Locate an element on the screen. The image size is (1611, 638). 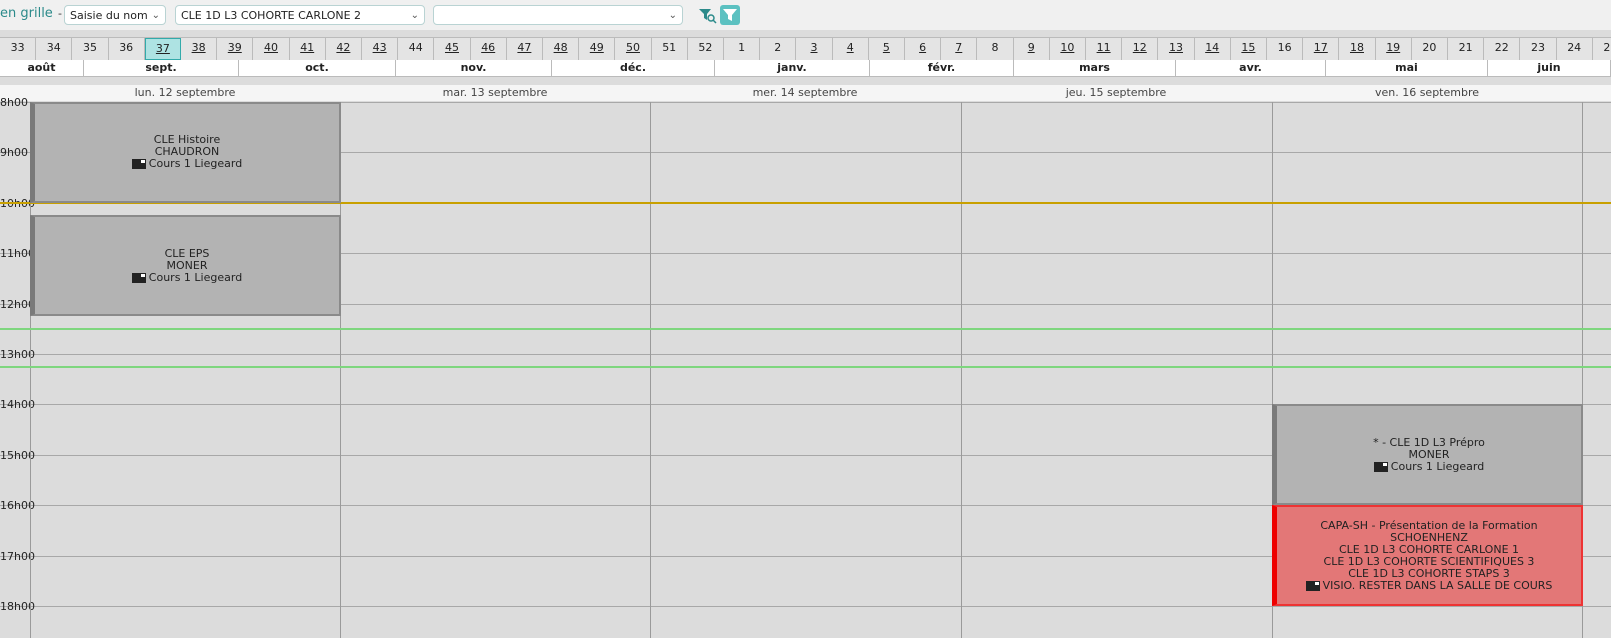
event-room: VISIO. RESTER DANS LA SALLE DE COURS is located at coordinates (1428, 585).